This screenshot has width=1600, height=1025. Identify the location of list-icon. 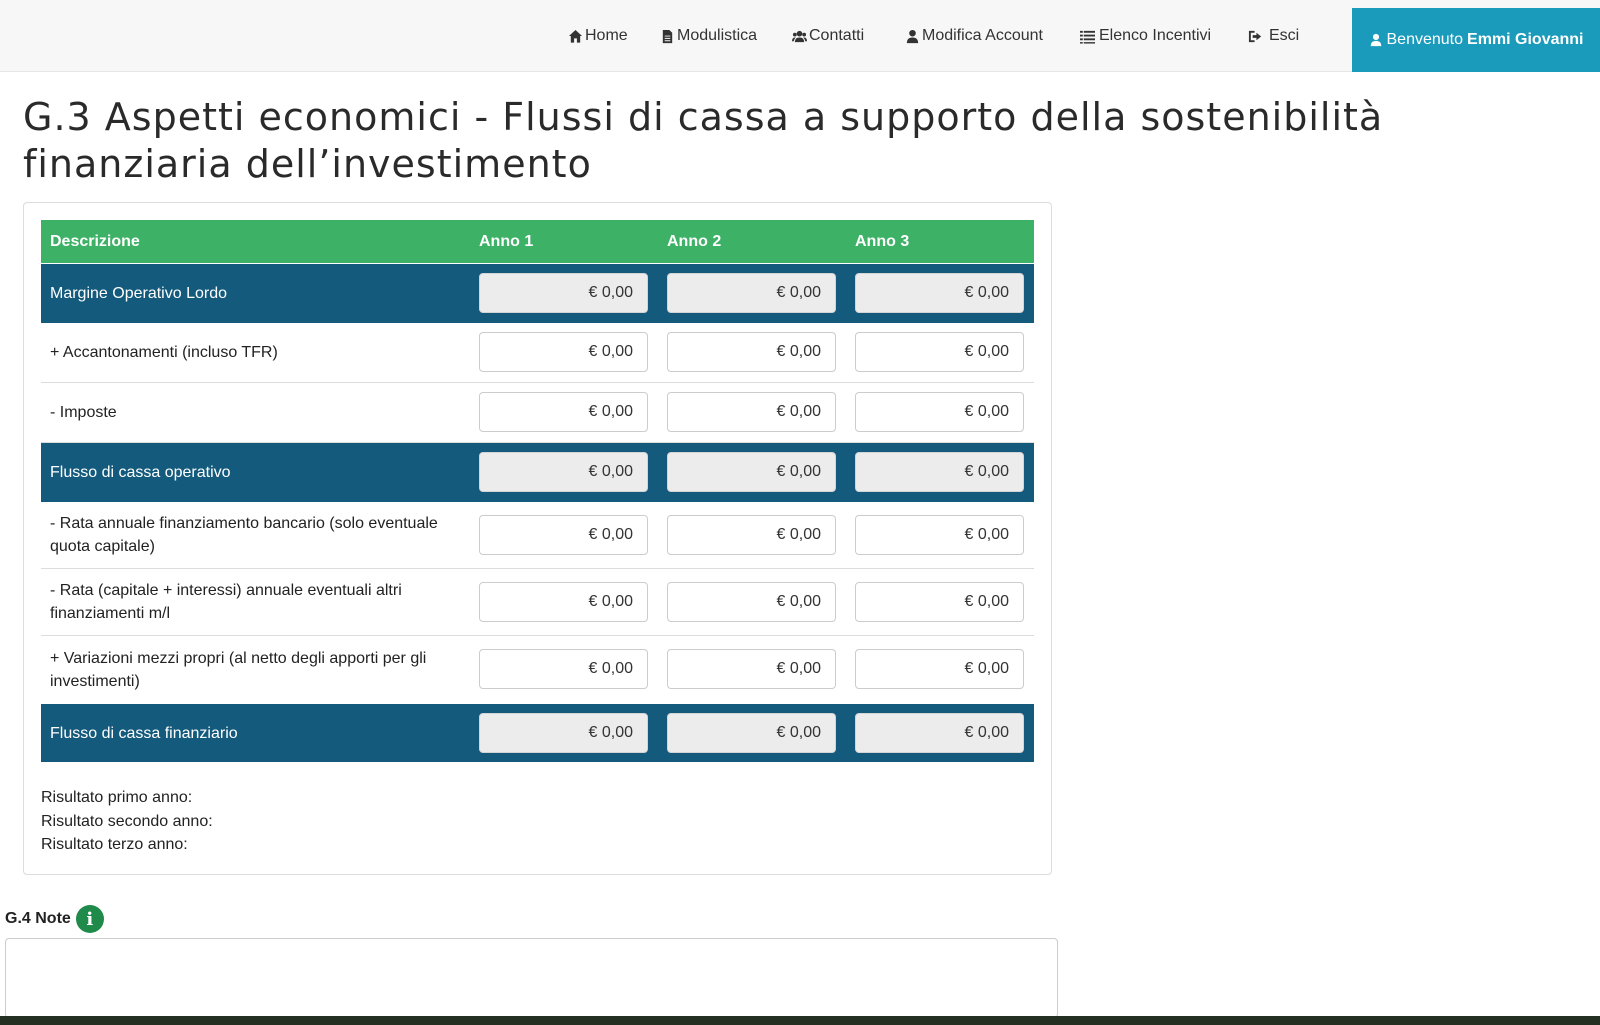
(1087, 37).